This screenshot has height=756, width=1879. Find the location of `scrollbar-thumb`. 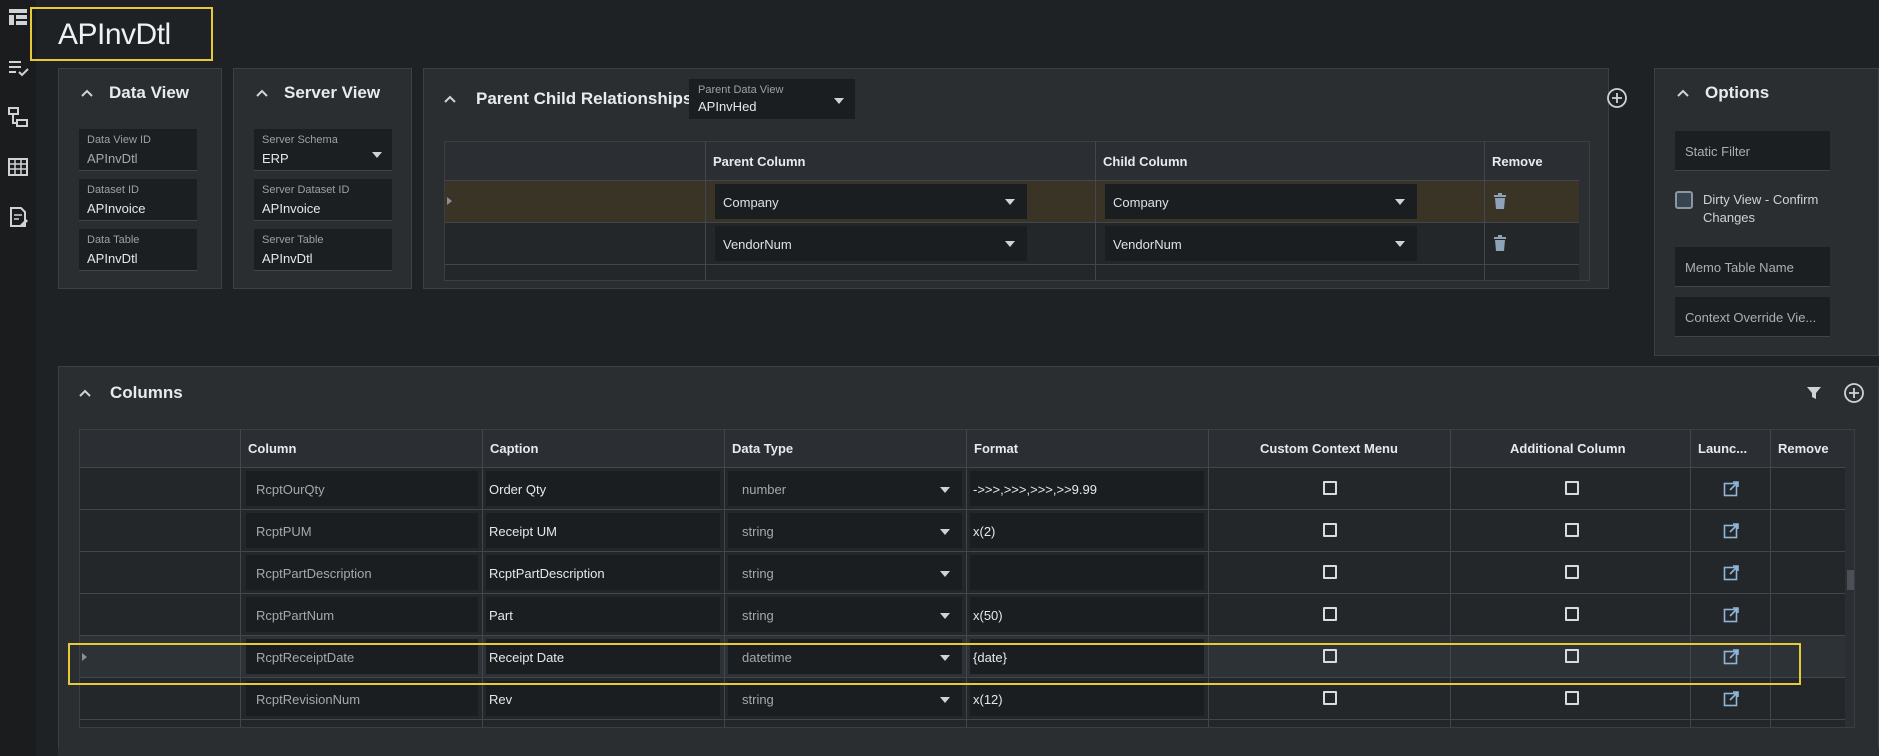

scrollbar-thumb is located at coordinates (1850, 580).